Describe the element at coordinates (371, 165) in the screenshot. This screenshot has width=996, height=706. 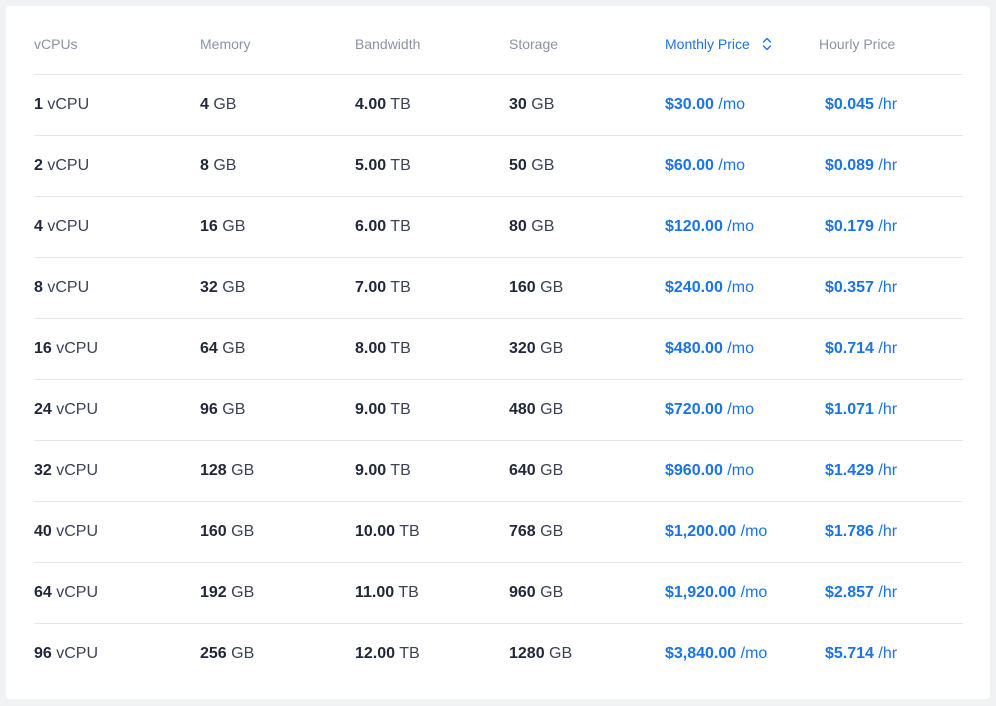
I see `cell-bandwidth-value: 5.00` at that location.